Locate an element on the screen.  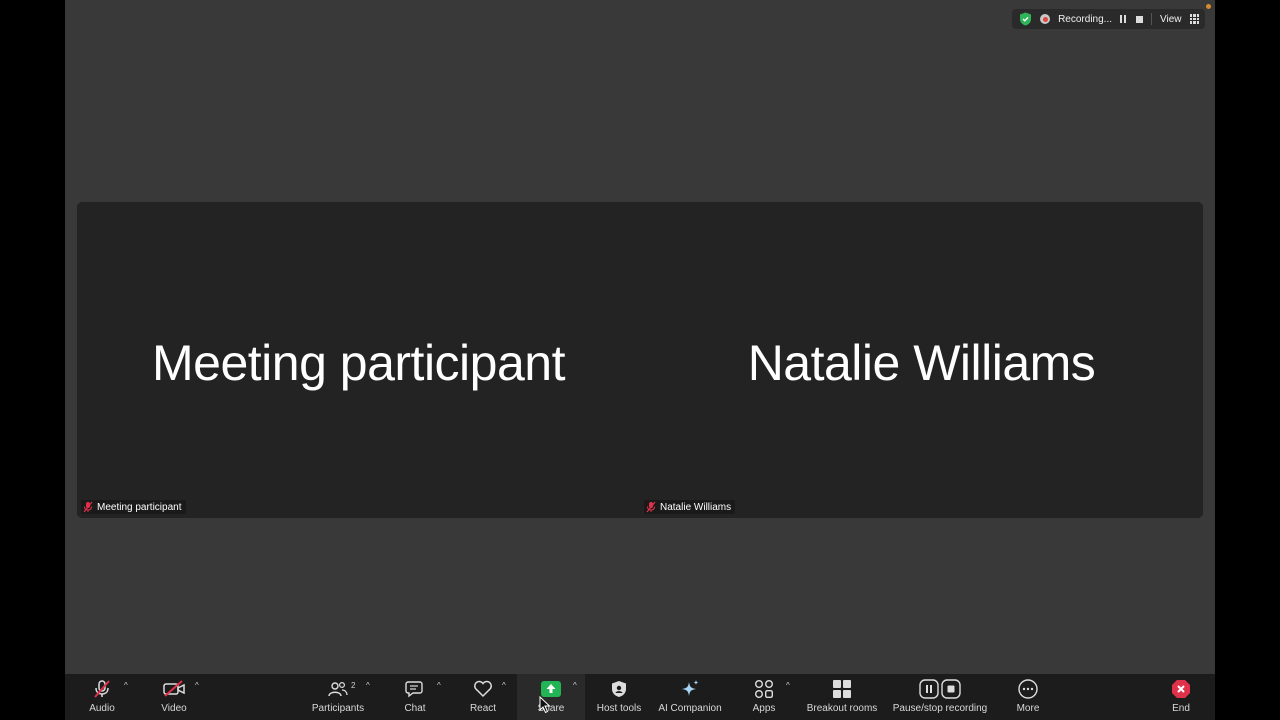
pause-stop-recording-icon is located at coordinates (940, 689).